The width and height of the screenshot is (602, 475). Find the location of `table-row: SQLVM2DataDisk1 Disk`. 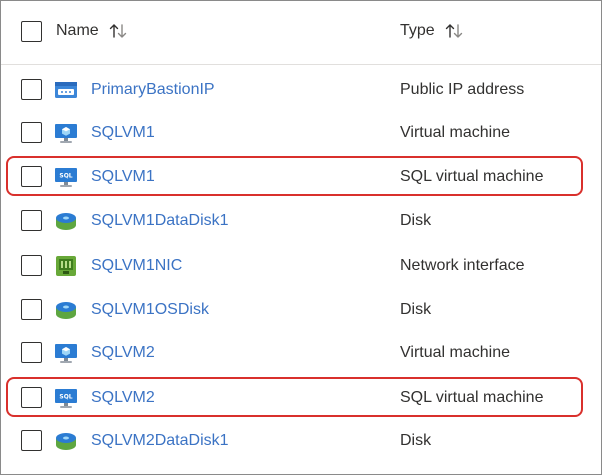

table-row: SQLVM2DataDisk1 Disk is located at coordinates (301, 441).